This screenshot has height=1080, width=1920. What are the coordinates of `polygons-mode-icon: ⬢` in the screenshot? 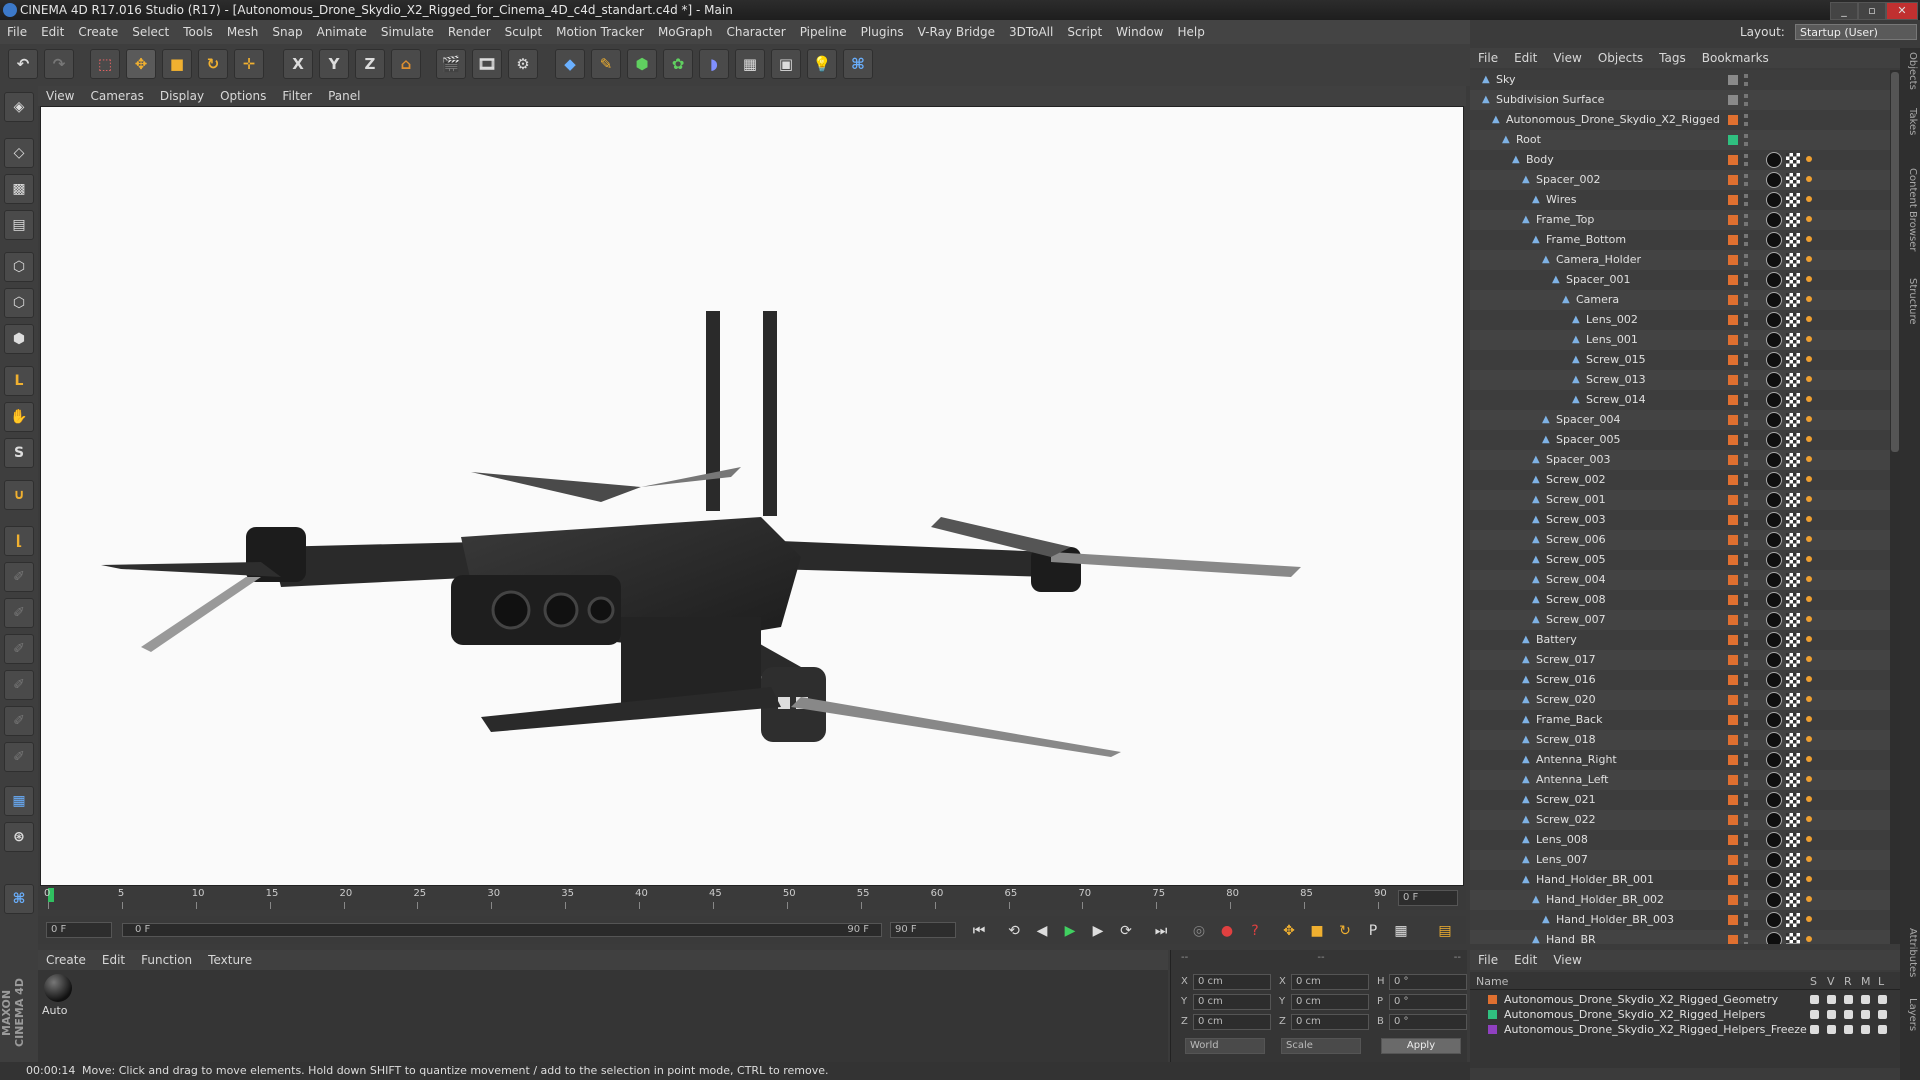 It's located at (19, 339).